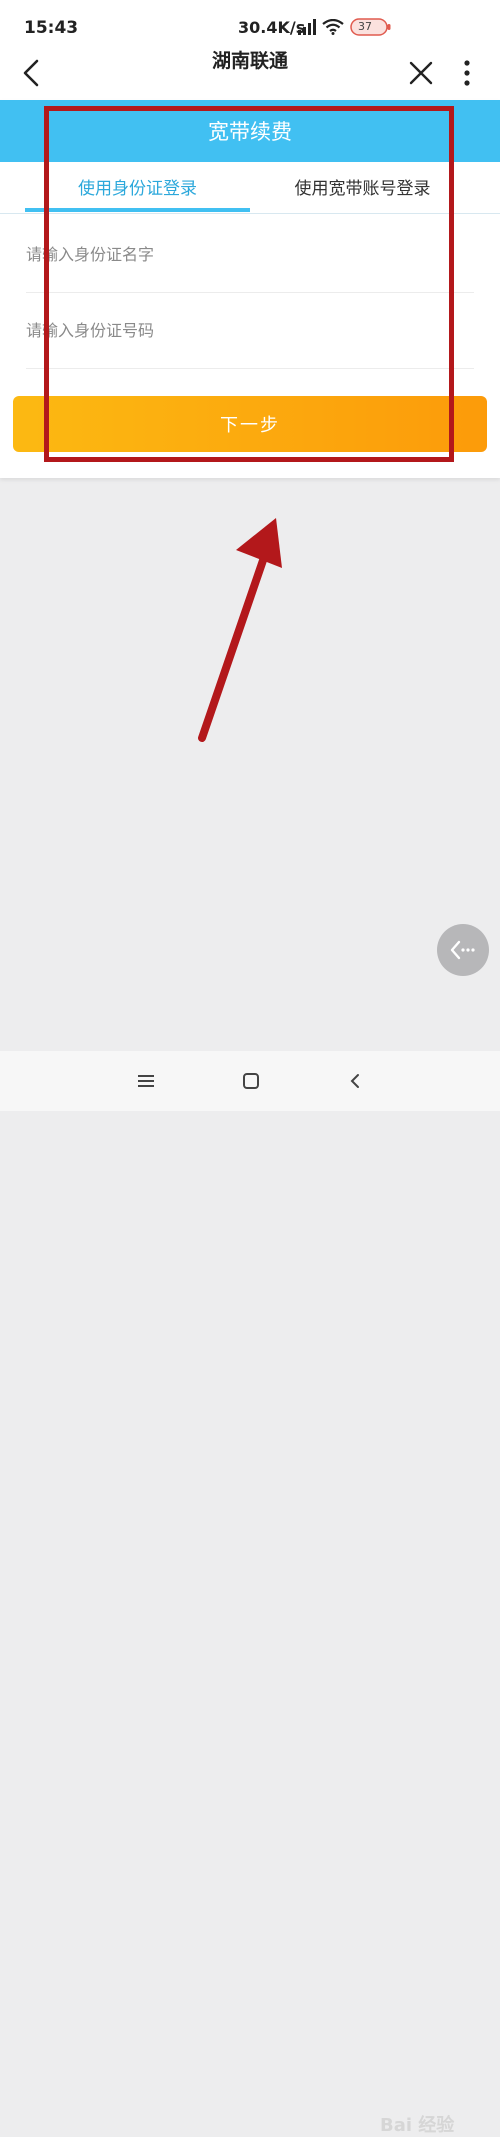  Describe the element at coordinates (307, 27) in the screenshot. I see `signal-icon` at that location.